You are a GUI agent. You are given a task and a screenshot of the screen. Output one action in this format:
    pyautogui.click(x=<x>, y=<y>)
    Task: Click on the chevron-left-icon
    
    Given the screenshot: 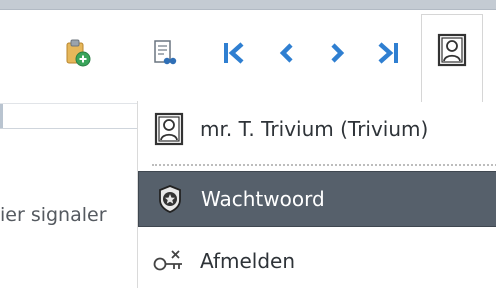 What is the action you would take?
    pyautogui.click(x=286, y=53)
    